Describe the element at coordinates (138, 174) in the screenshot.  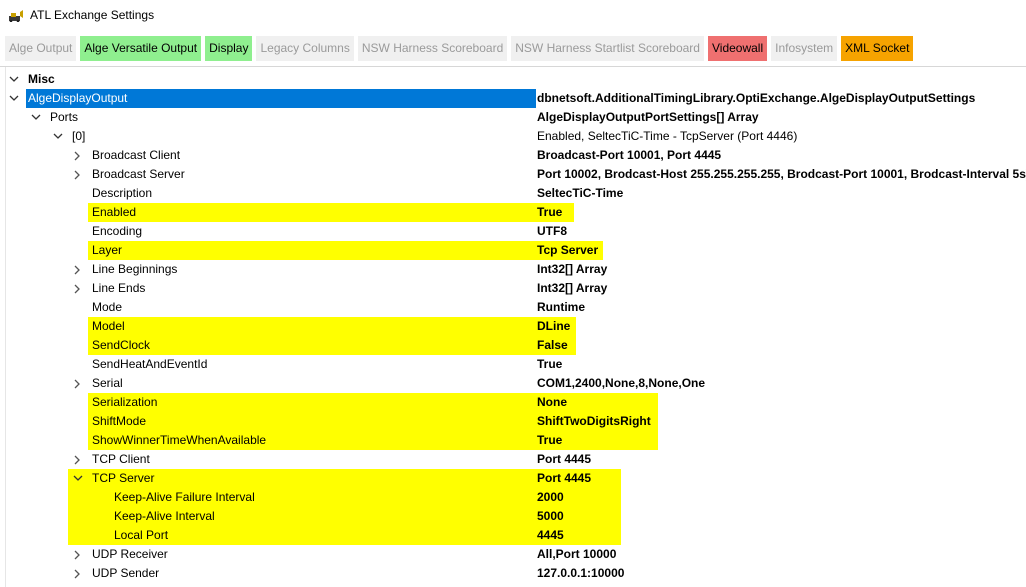
I see `property-name: Broadcast Server` at that location.